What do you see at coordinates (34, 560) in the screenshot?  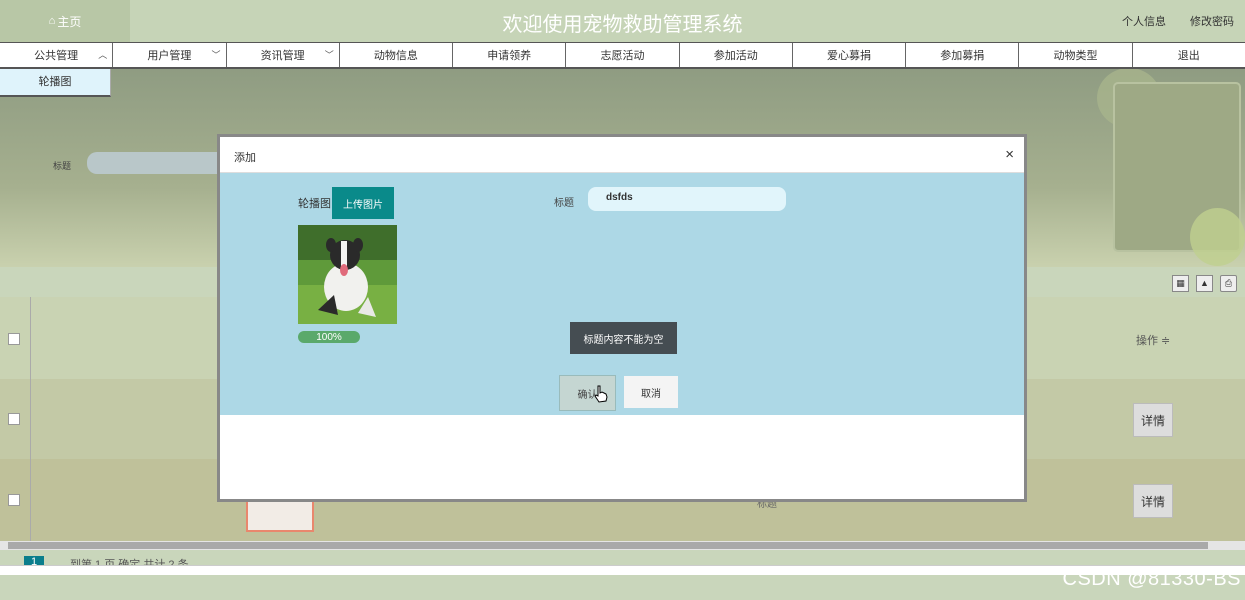 I see `page-number-button: 1` at bounding box center [34, 560].